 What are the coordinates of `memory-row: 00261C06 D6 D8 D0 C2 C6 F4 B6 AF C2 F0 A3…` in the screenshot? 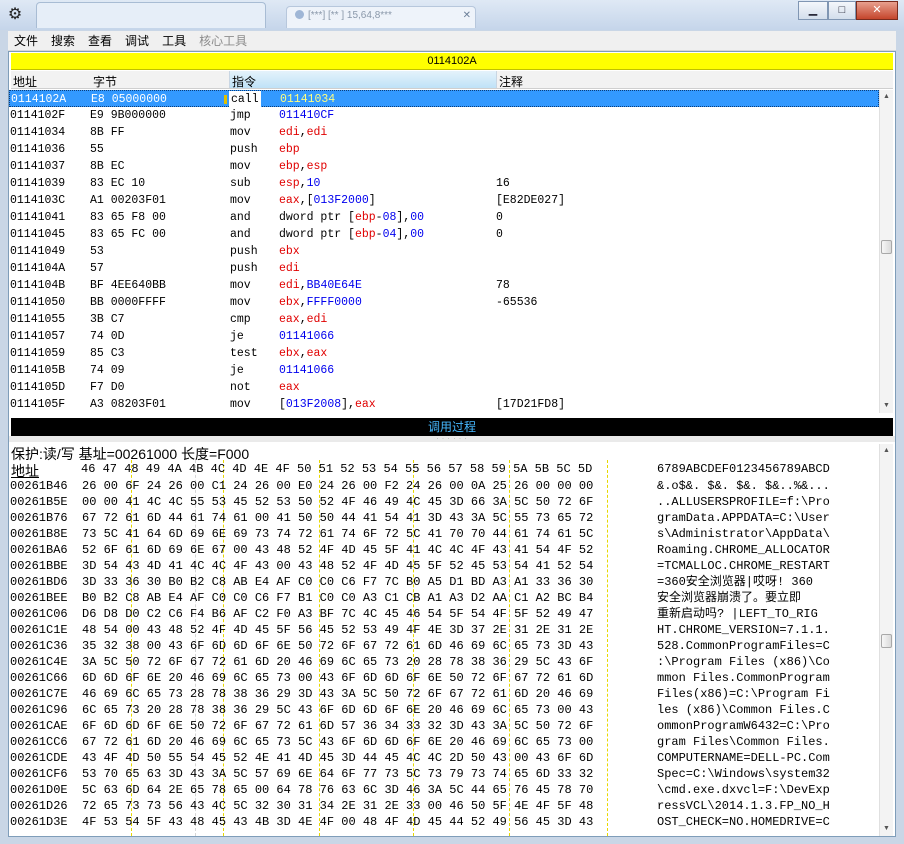 It's located at (444, 614).